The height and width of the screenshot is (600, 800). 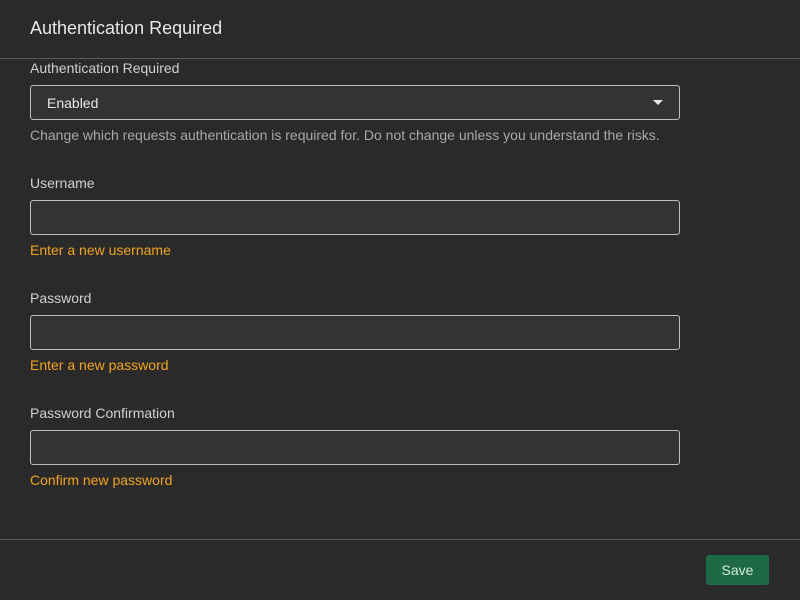 I want to click on modal-header: Authentication Required, so click(x=400, y=29).